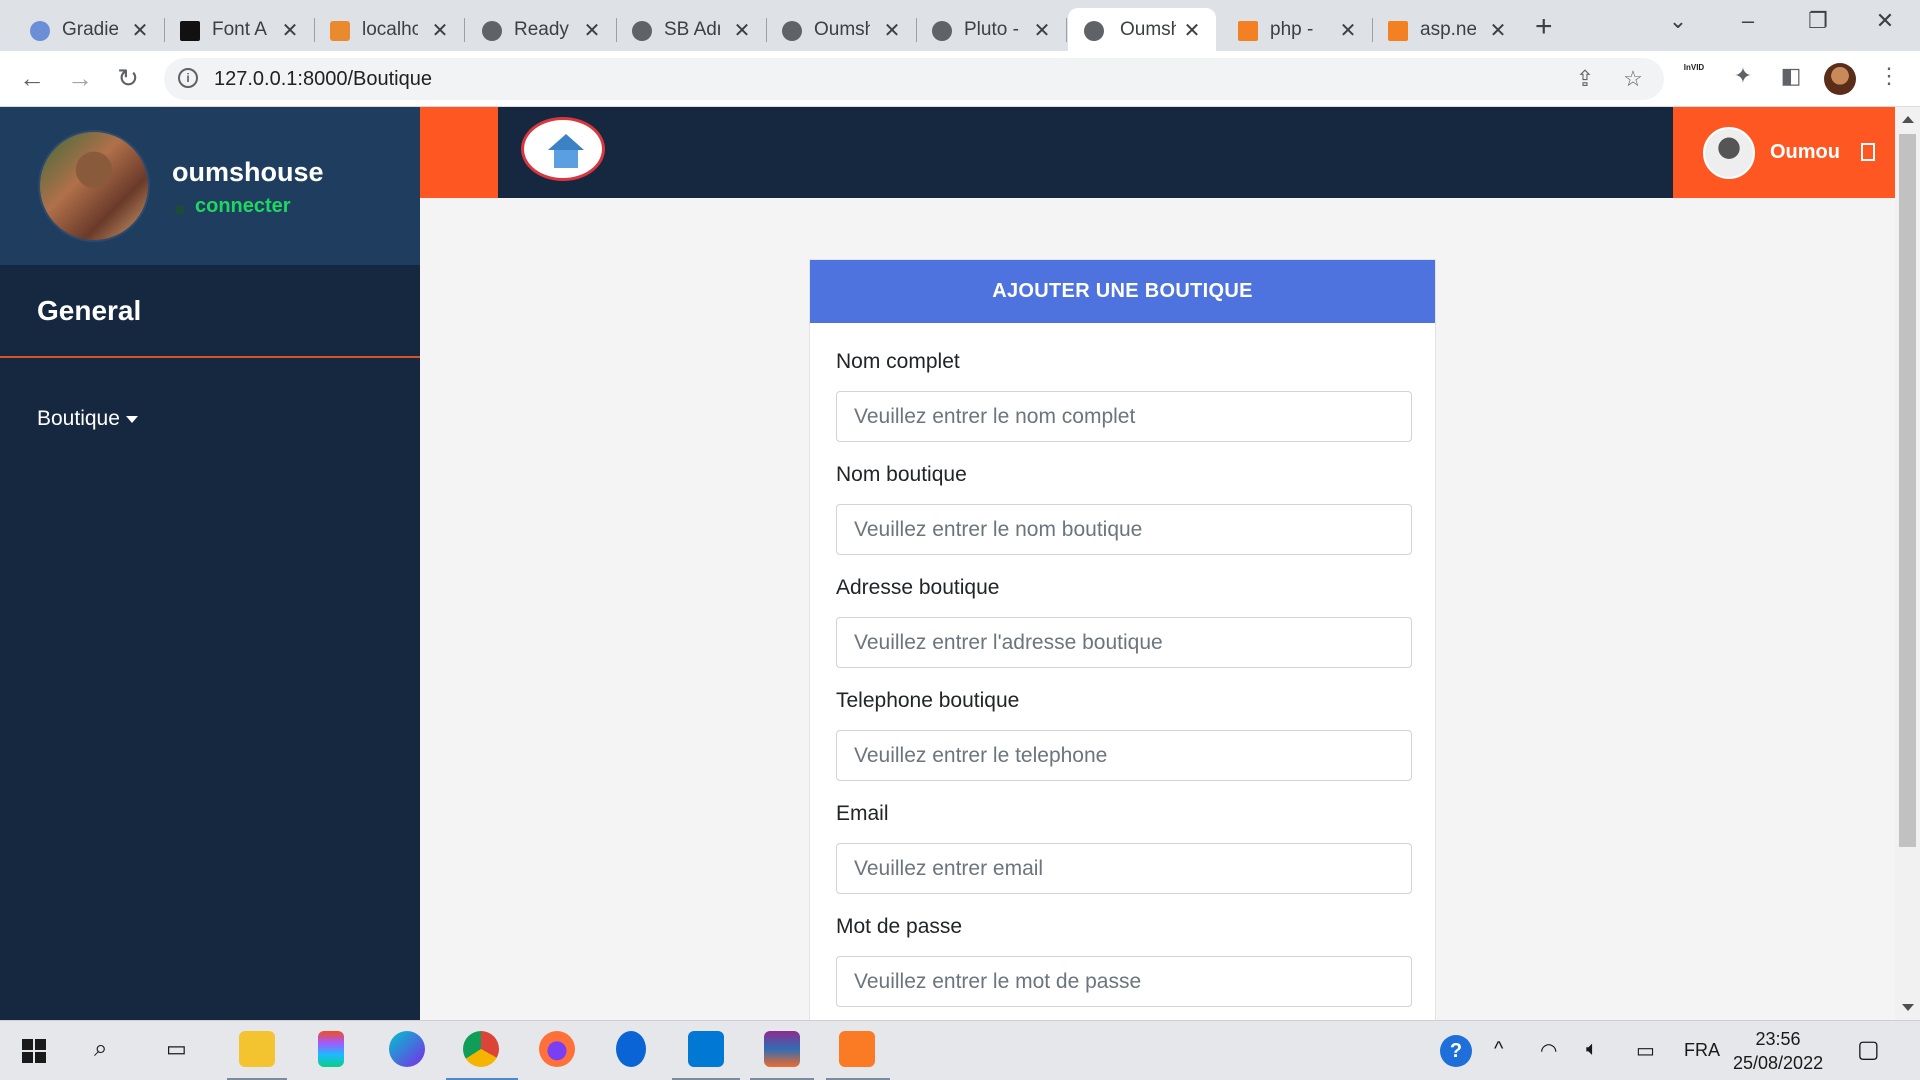  What do you see at coordinates (1633, 79) in the screenshot?
I see `bookmark-star-icon: ☆` at bounding box center [1633, 79].